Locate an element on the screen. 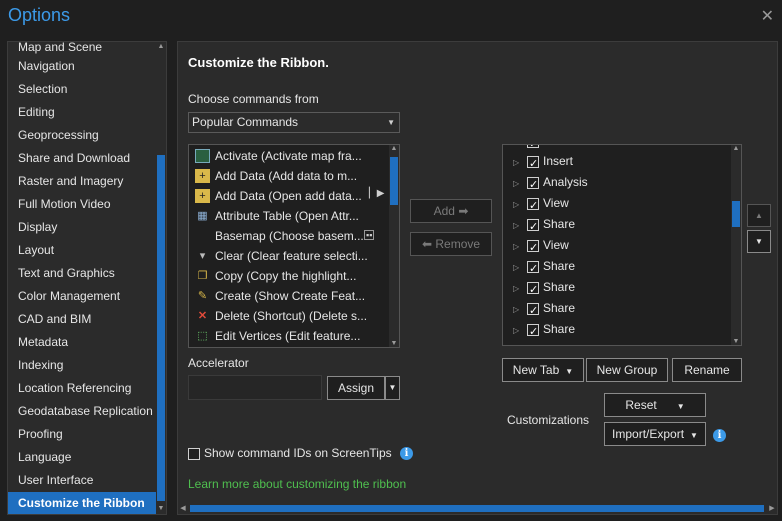 Image resolution: width=782 pixels, height=521 pixels. sidebar-item-navigation: Navigation is located at coordinates (82, 66).